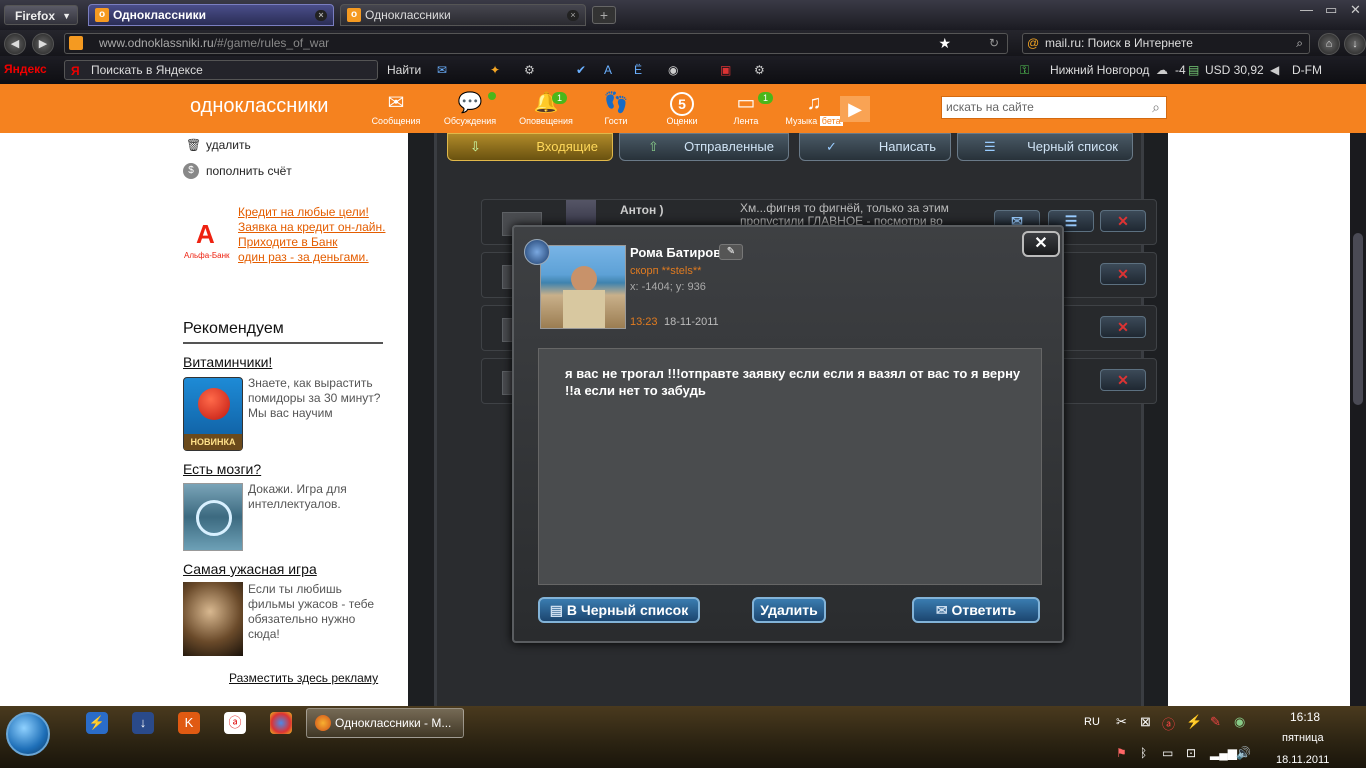 The image size is (1366, 768). I want to click on bookmark-star-icon: ★, so click(944, 43).